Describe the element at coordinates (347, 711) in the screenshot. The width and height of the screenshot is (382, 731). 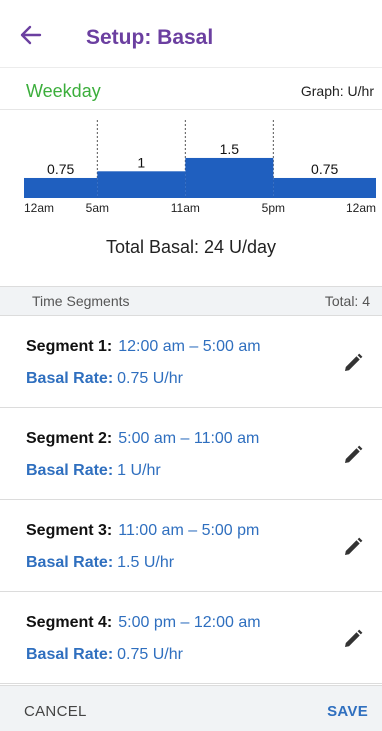
I see `save-button: SAVE` at that location.